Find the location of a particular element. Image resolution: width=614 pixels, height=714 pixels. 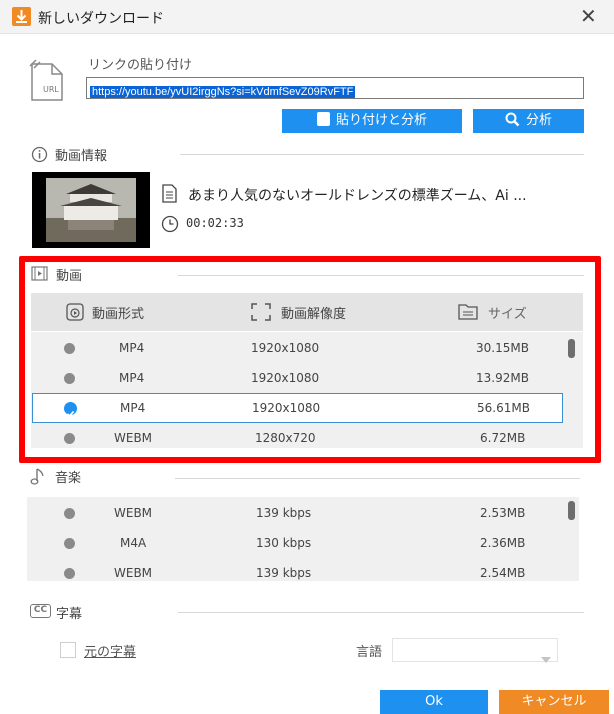

paste-and-analyze-button: 貼り付けと分析 is located at coordinates (372, 121).